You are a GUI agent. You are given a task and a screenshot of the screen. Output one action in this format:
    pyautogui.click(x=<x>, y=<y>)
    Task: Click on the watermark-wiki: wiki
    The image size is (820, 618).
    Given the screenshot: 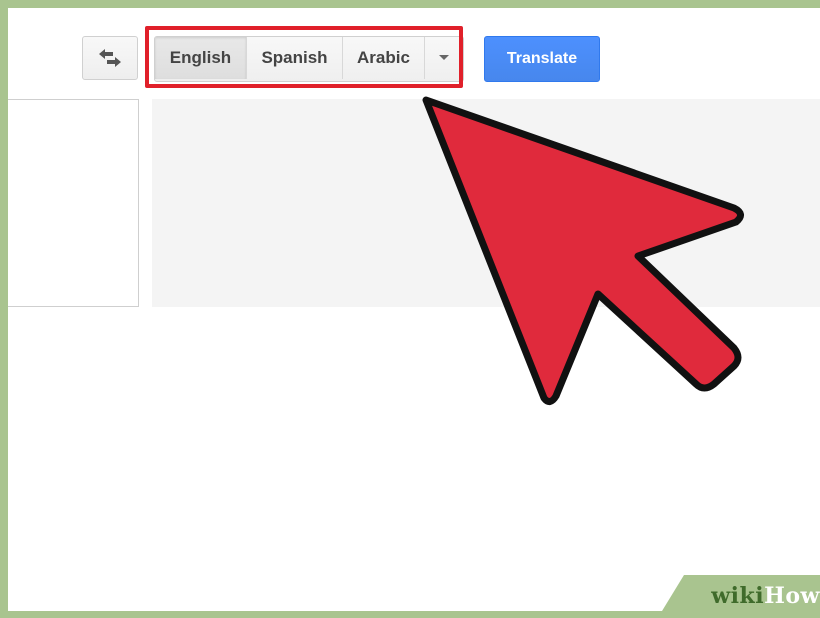 What is the action you would take?
    pyautogui.click(x=738, y=596)
    